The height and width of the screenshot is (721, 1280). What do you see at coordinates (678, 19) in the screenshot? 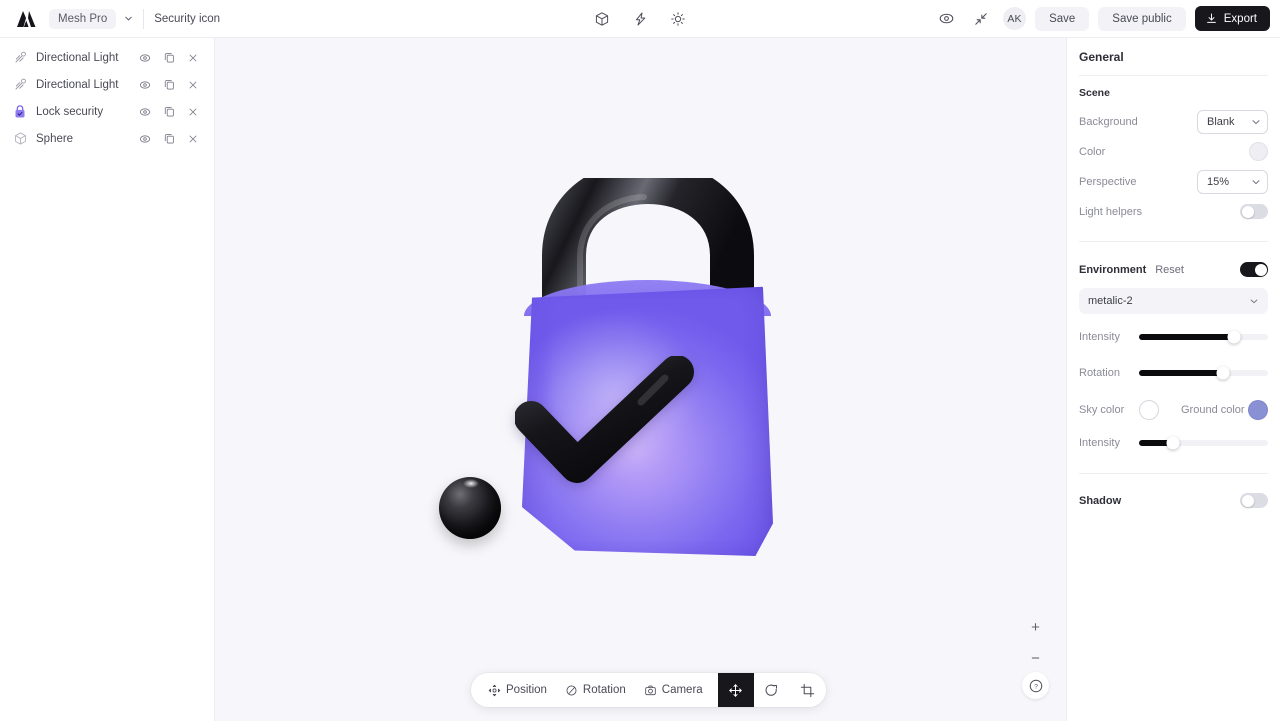
I see `sun-icon` at bounding box center [678, 19].